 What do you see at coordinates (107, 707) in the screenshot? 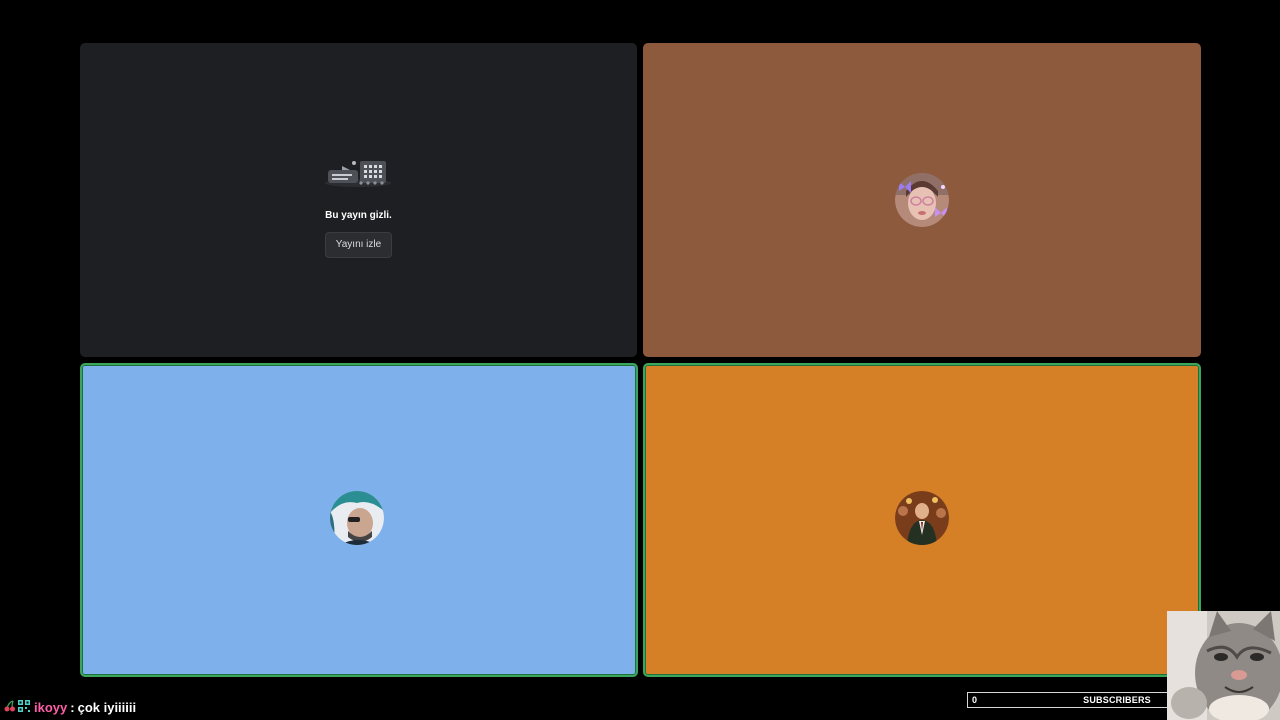
I see `chat-text: çok iyiiiiii` at bounding box center [107, 707].